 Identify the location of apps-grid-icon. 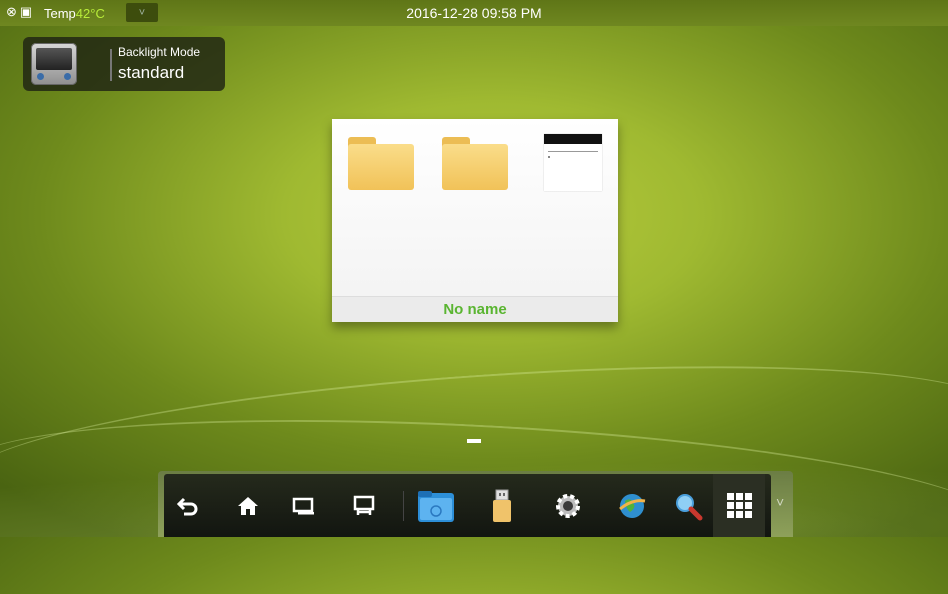
(739, 505).